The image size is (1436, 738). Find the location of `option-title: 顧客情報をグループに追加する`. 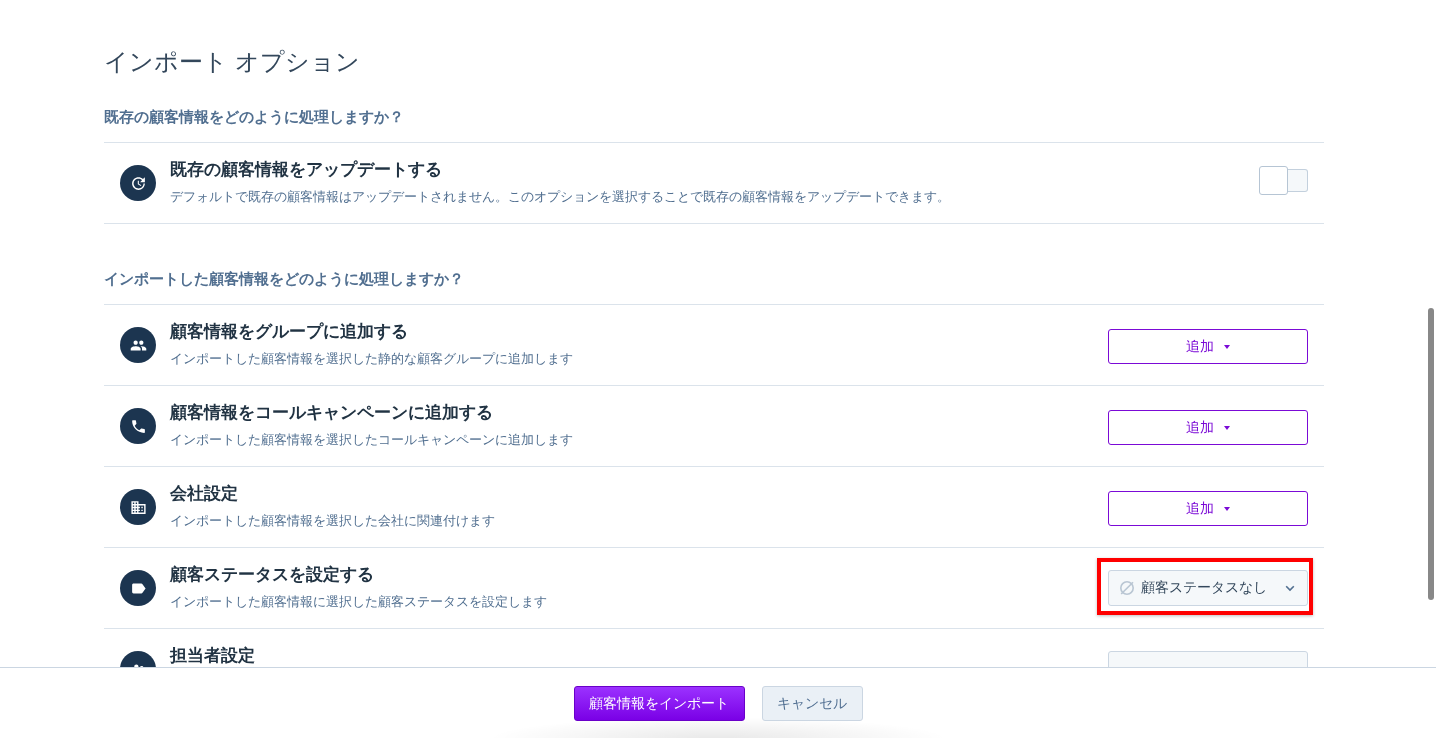

option-title: 顧客情報をグループに追加する is located at coordinates (289, 332).